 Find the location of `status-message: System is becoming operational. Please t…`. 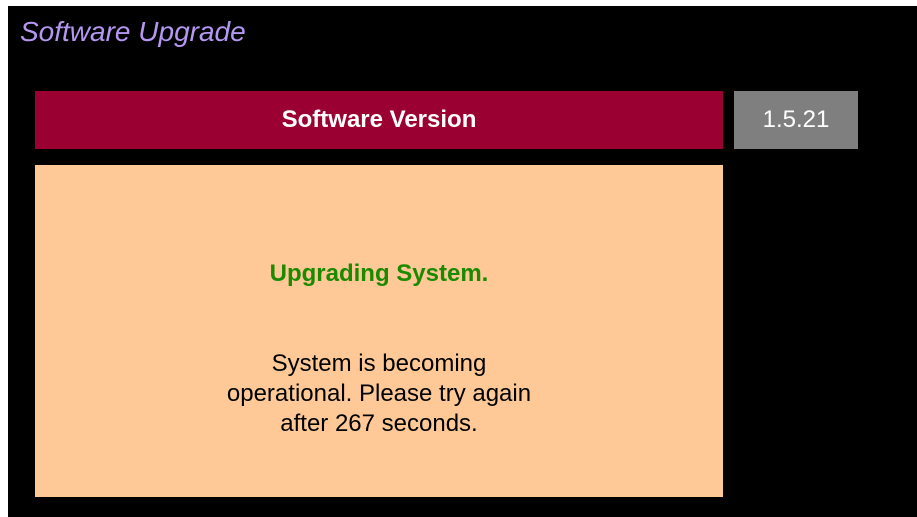

status-message: System is becoming operational. Please t… is located at coordinates (379, 394).